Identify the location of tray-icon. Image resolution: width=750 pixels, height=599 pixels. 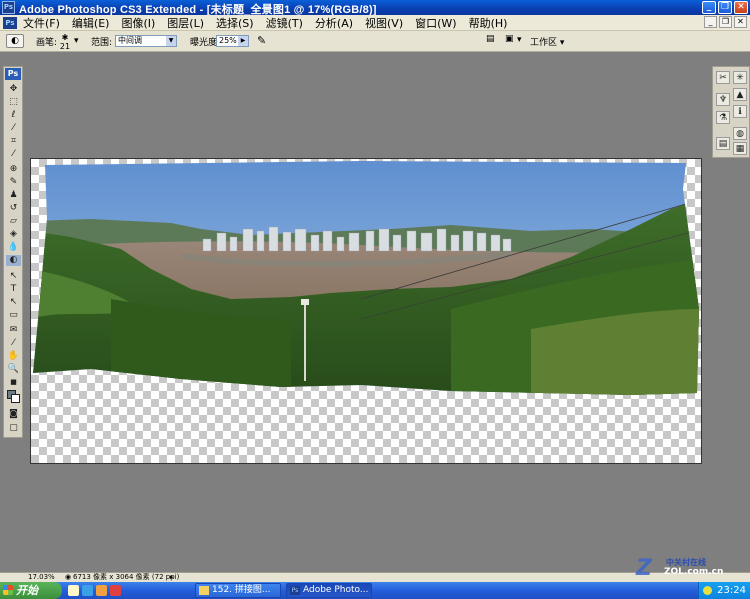
(707, 590).